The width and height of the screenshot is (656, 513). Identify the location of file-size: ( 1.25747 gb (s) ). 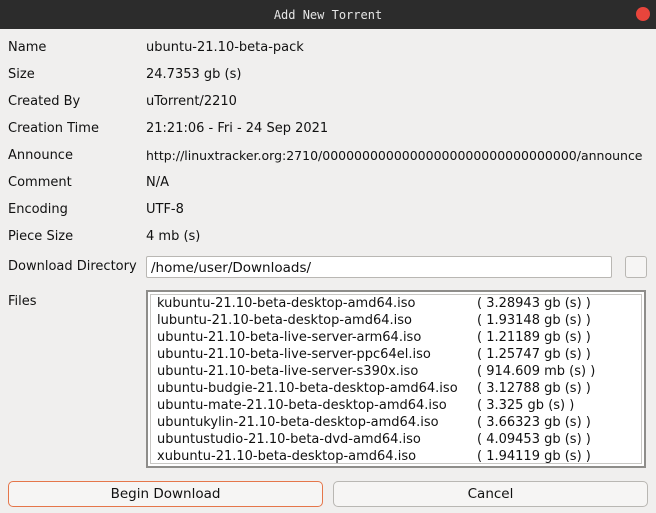
(534, 354).